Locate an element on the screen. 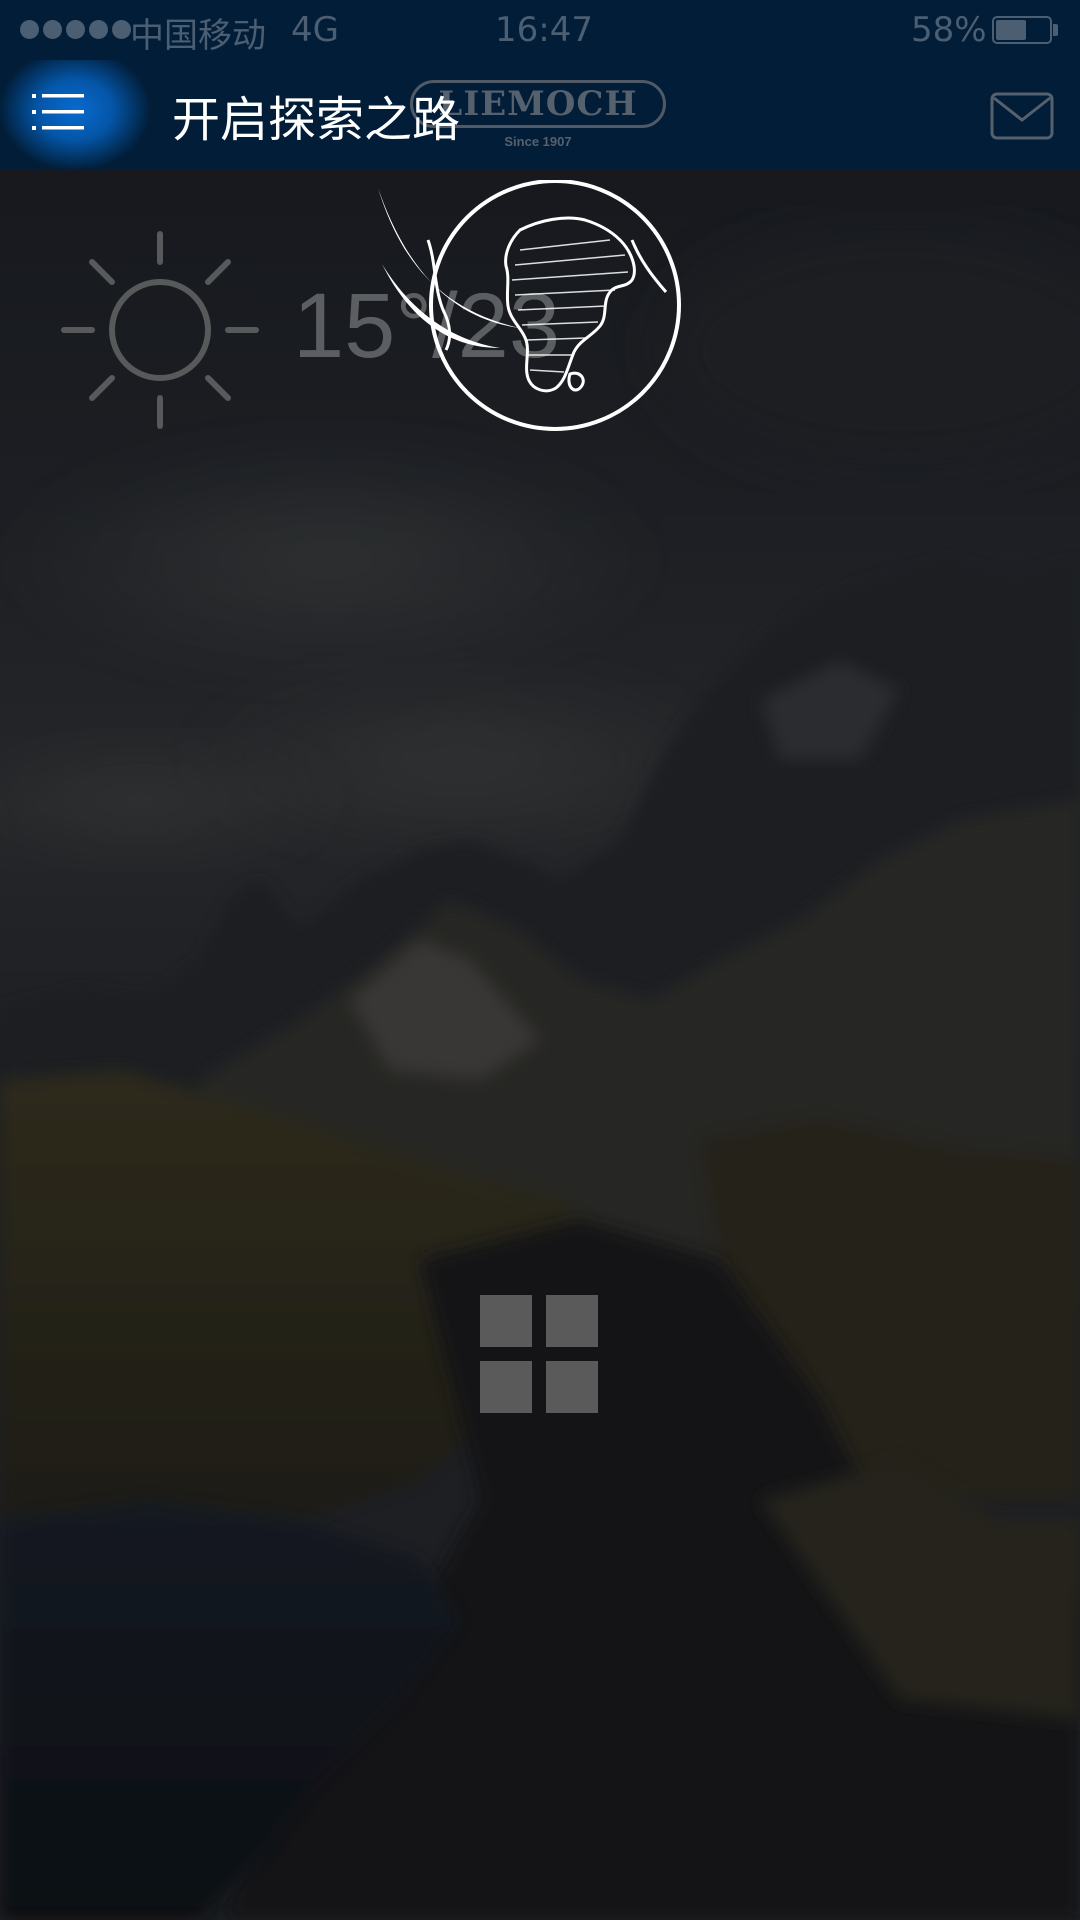 The height and width of the screenshot is (1920, 1080). hamburger-menu-icon is located at coordinates (58, 112).